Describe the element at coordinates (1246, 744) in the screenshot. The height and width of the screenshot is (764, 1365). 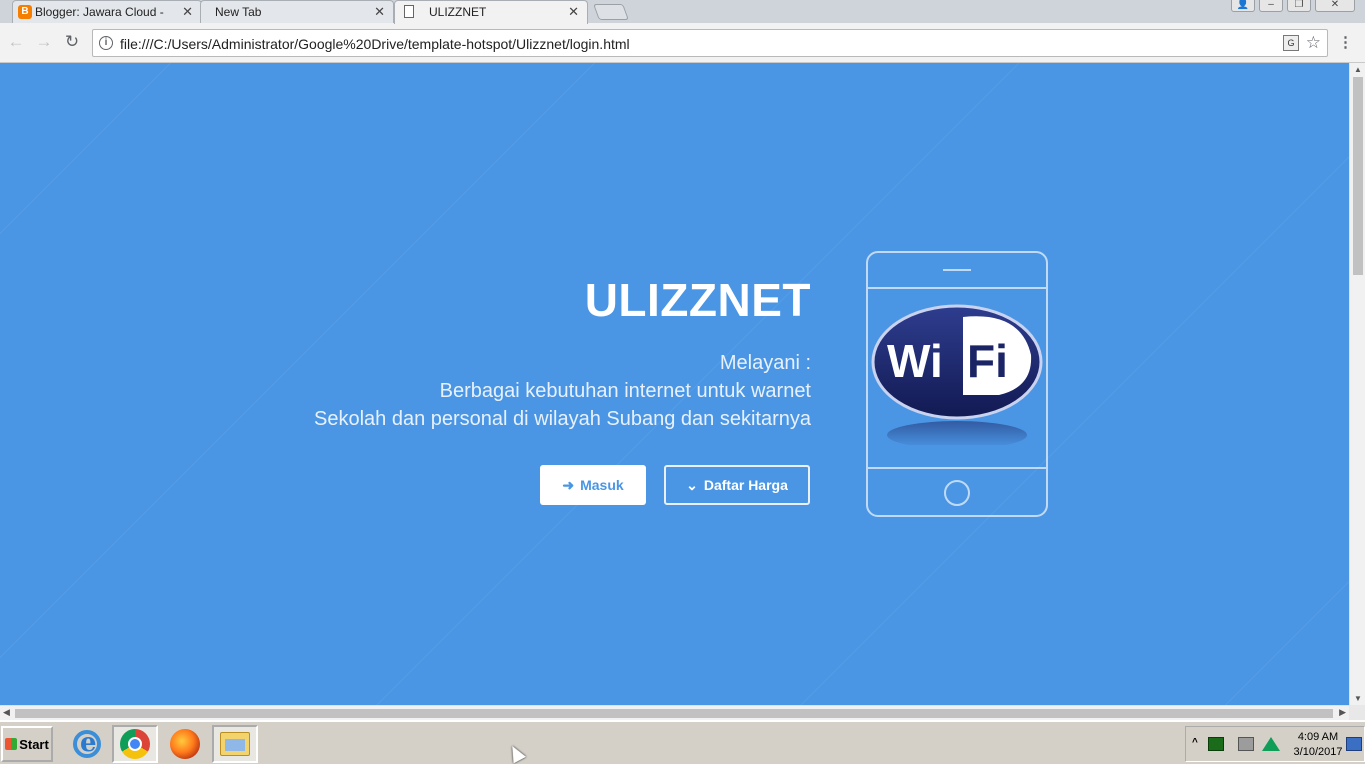
I see `network-icon` at that location.